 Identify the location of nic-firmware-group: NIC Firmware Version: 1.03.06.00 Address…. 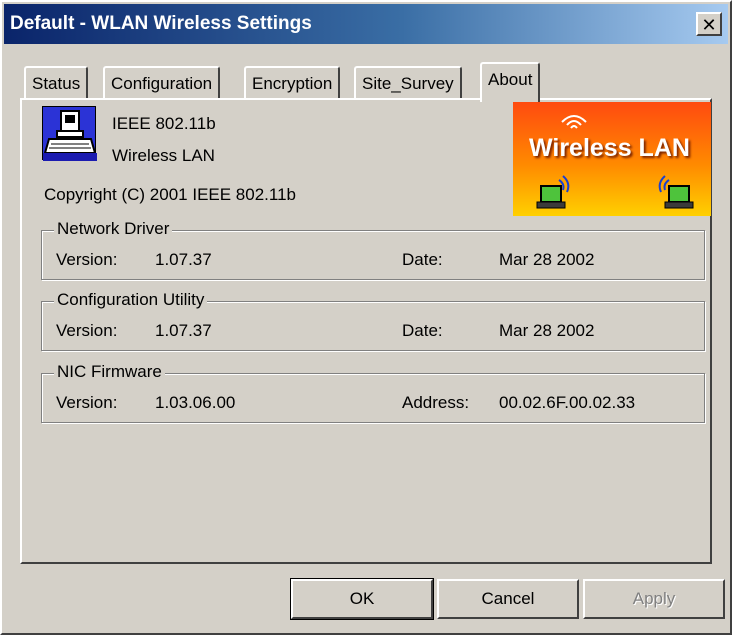
(373, 392).